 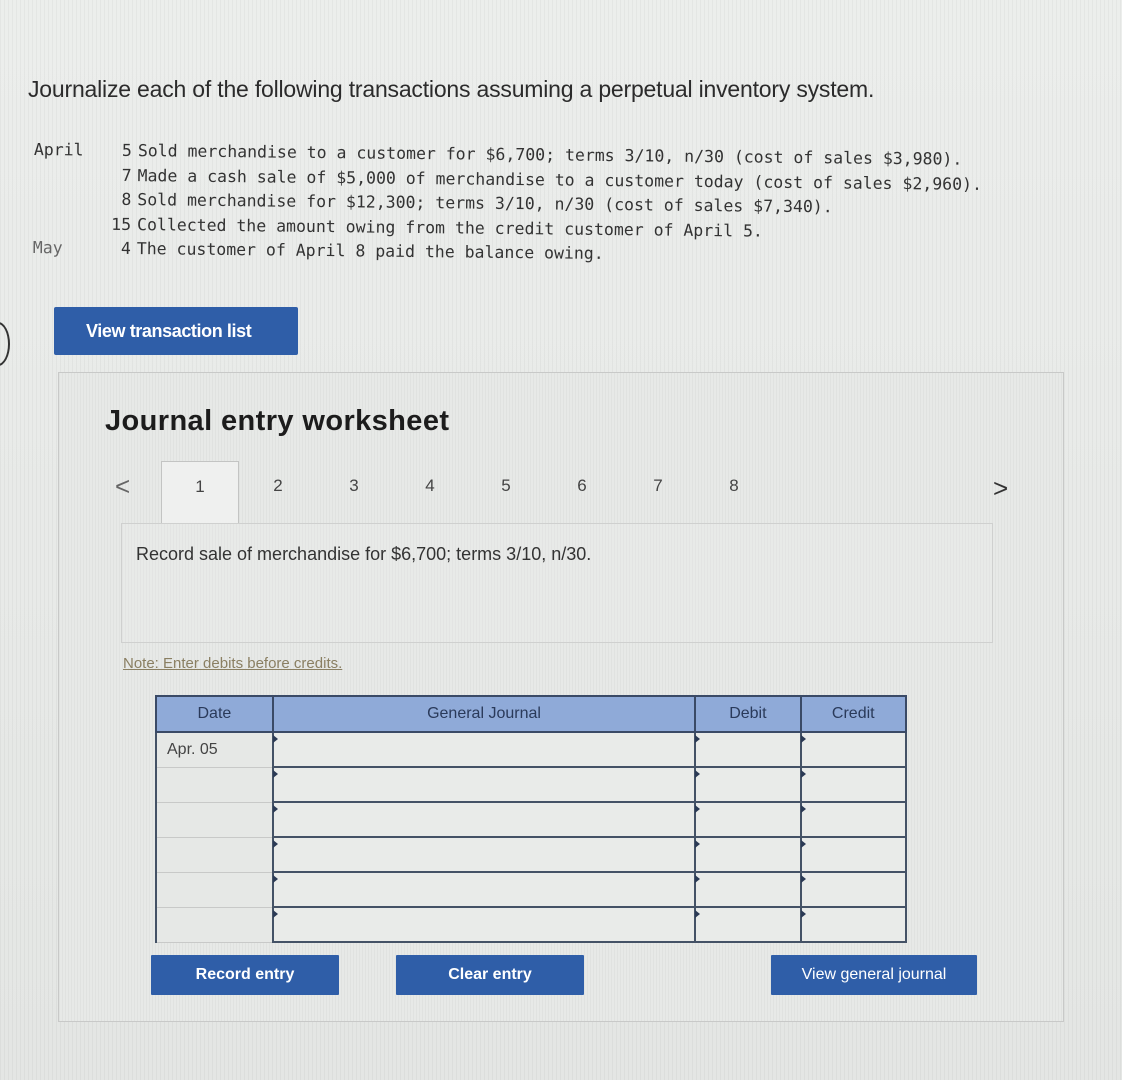 What do you see at coordinates (121, 224) in the screenshot?
I see `transaction-day: 15` at bounding box center [121, 224].